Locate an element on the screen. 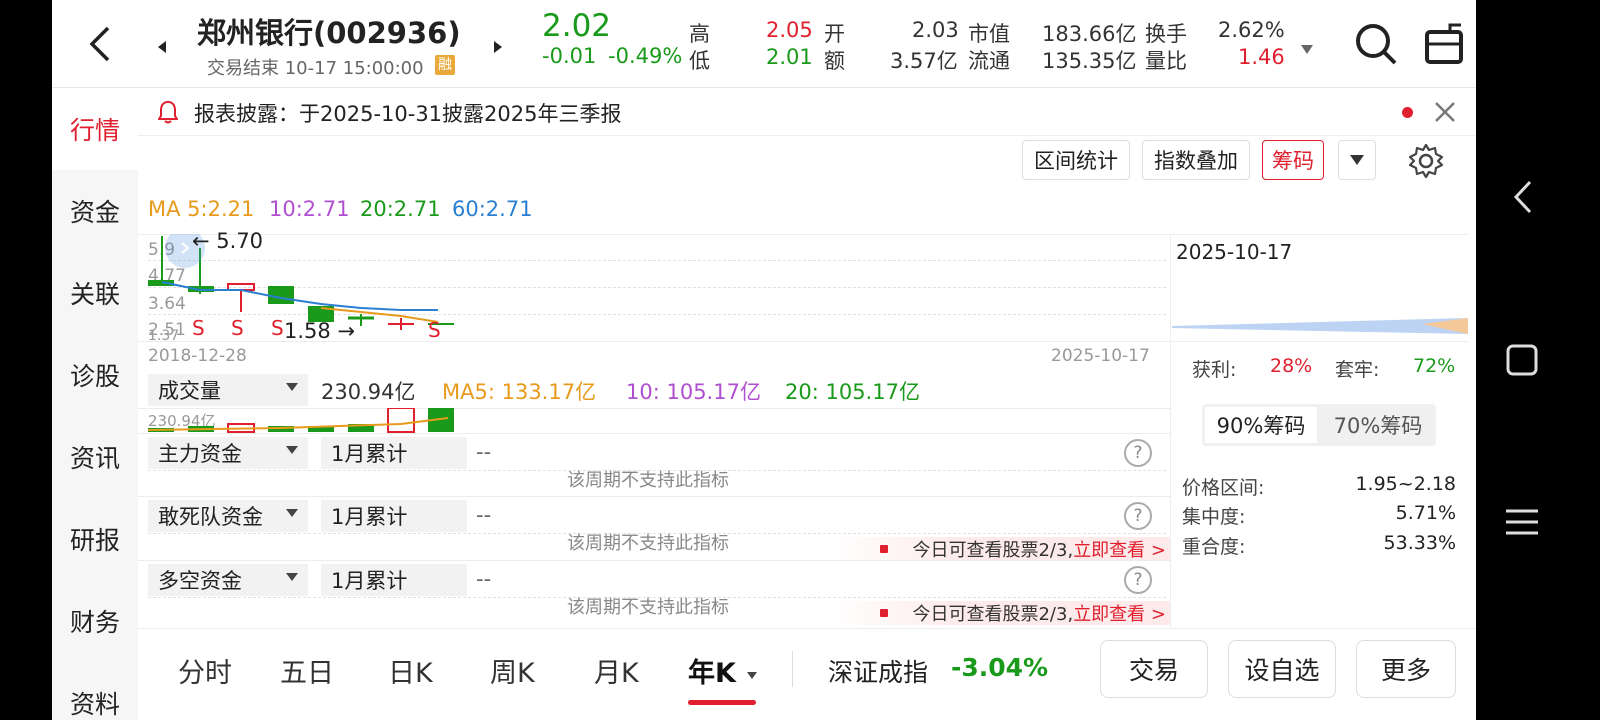  trapped-value: 72% is located at coordinates (1434, 366).